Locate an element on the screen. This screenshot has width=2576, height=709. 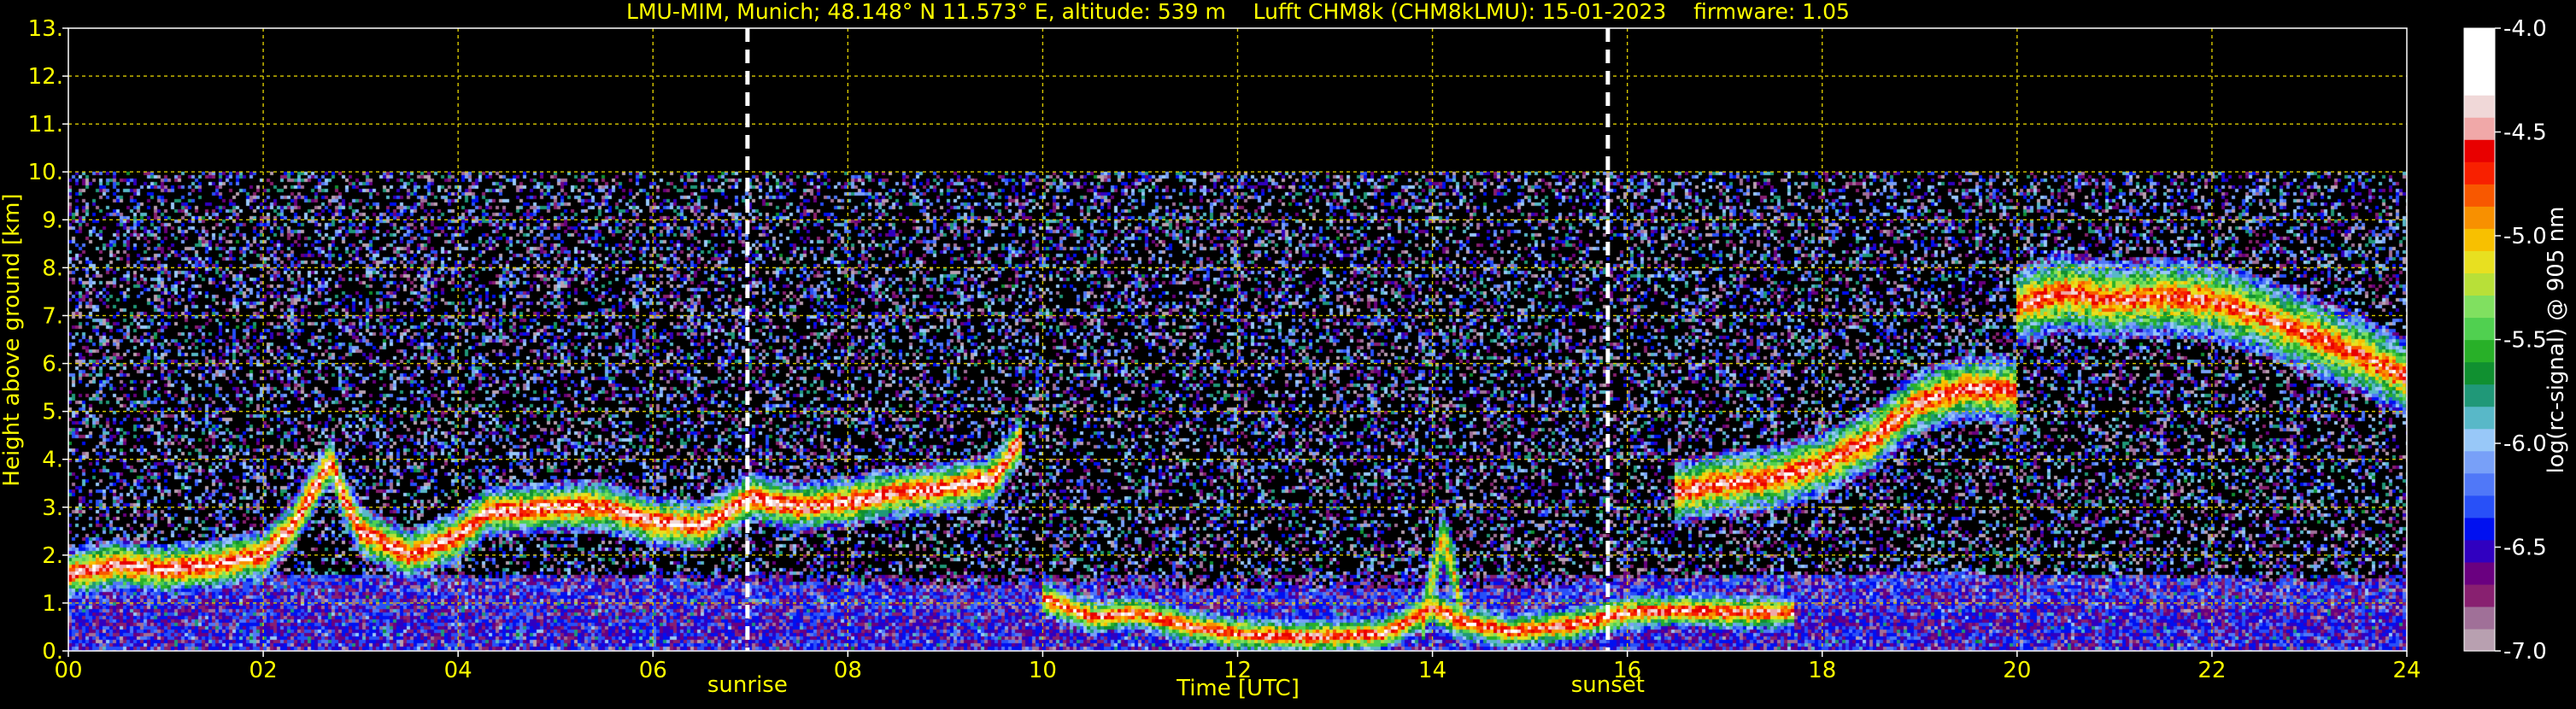
colorbar-tick-label: -5.5 is located at coordinates (2525, 341).